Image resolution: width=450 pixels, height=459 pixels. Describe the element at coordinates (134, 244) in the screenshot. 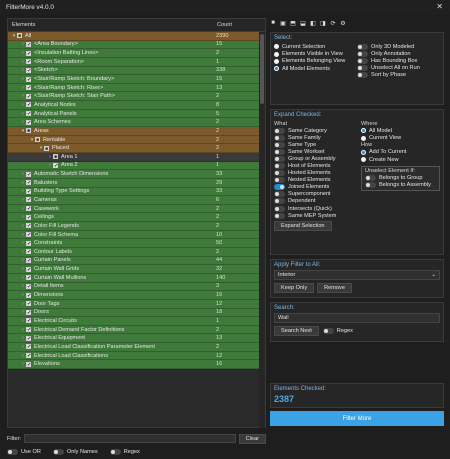

I see `table-row: › ✔ Constraints 50` at that location.